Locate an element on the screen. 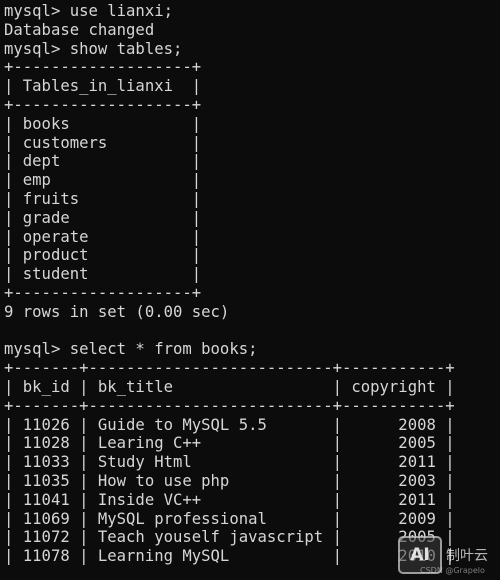  table-row: | 11033 | Study Html | 2011 | is located at coordinates (229, 462).